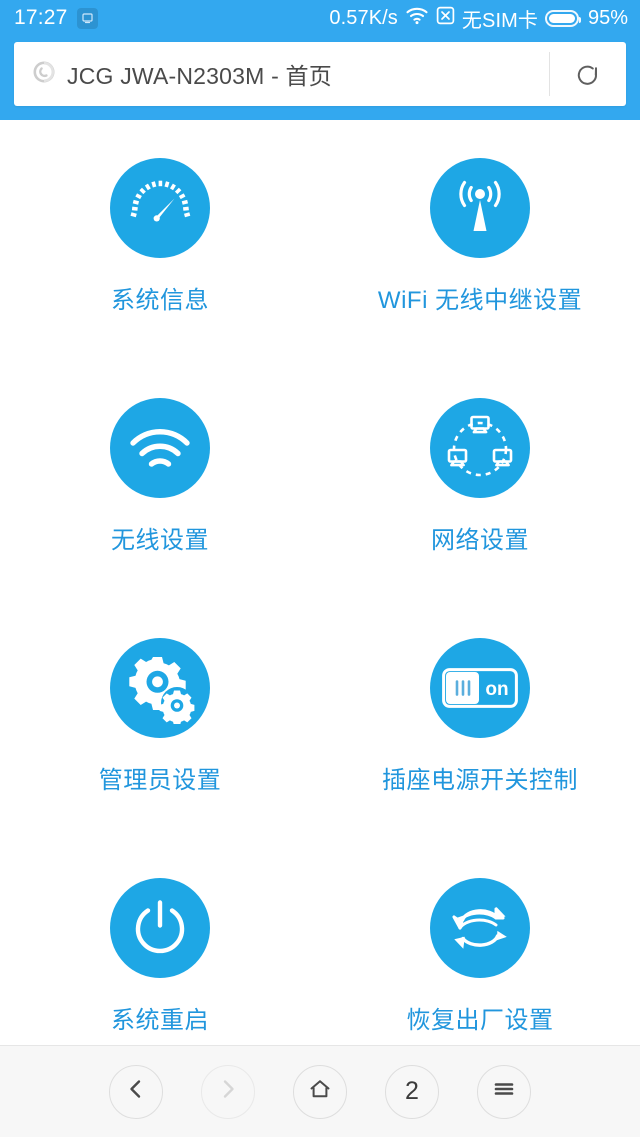 The width and height of the screenshot is (640, 1137). What do you see at coordinates (480, 688) in the screenshot?
I see `toggle-switch-icon: on` at bounding box center [480, 688].